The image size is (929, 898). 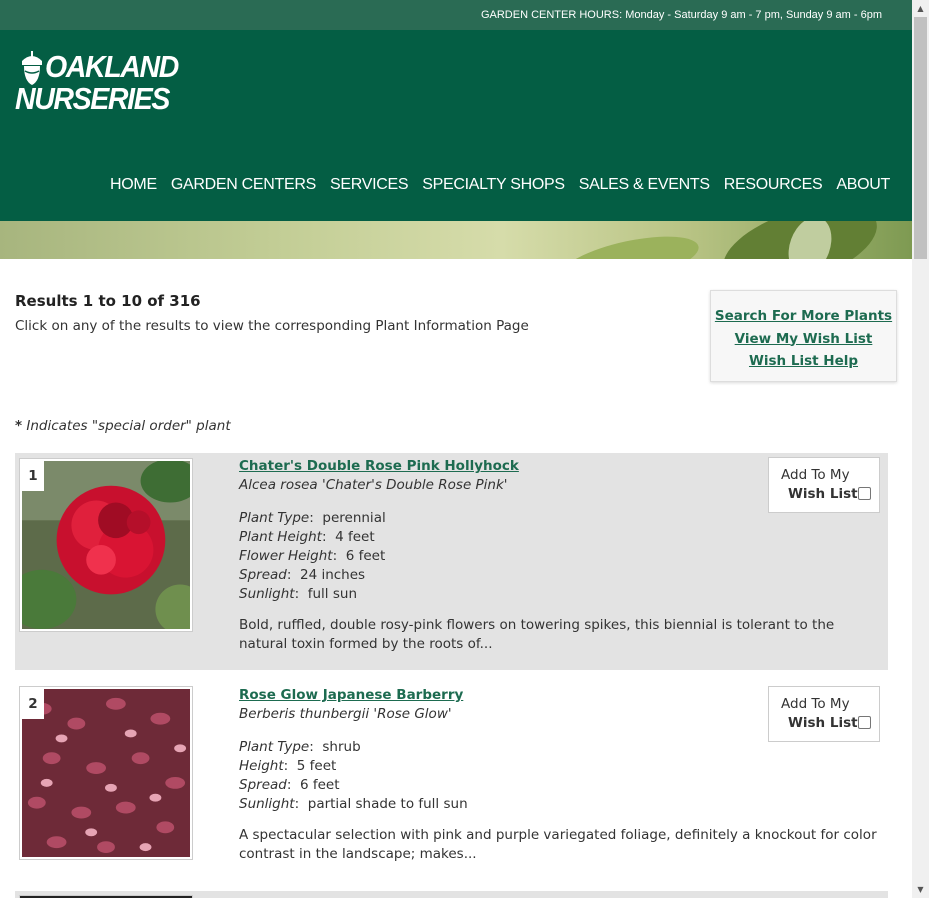 What do you see at coordinates (33, 476) in the screenshot?
I see `result-number: 1` at bounding box center [33, 476].